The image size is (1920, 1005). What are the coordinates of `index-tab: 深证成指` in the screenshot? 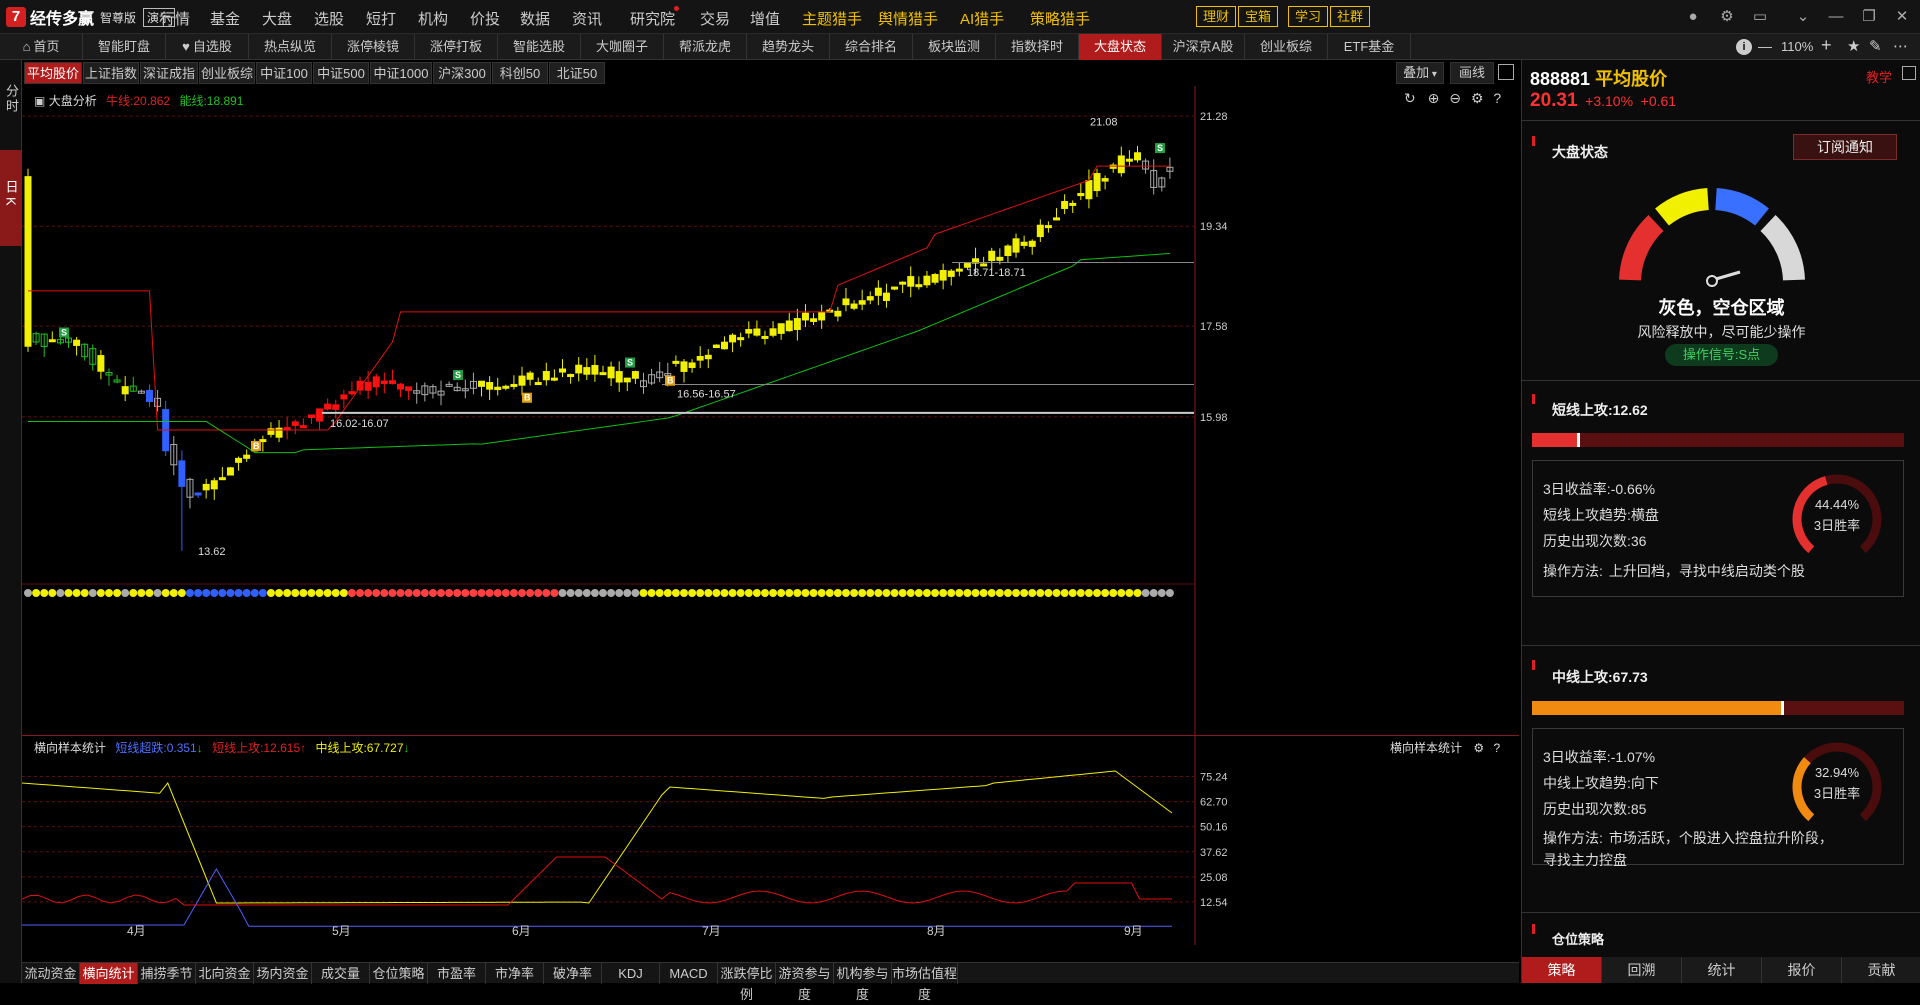 It's located at (169, 73).